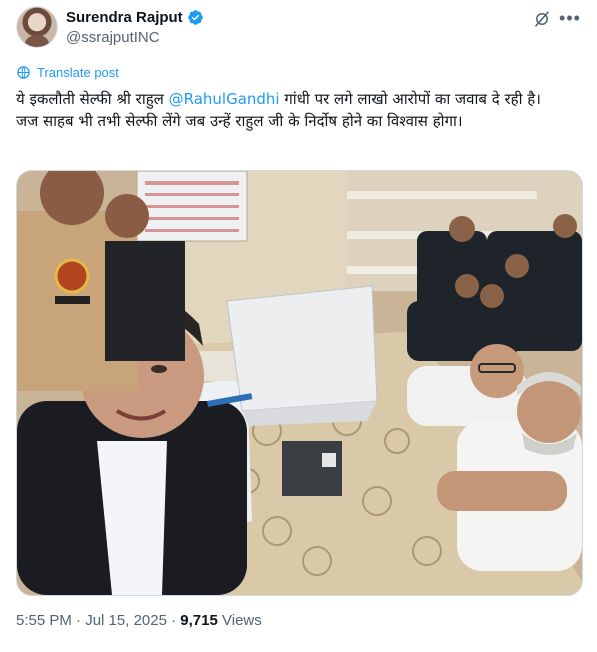  I want to click on author-handle: @ssrajputINC, so click(113, 37).